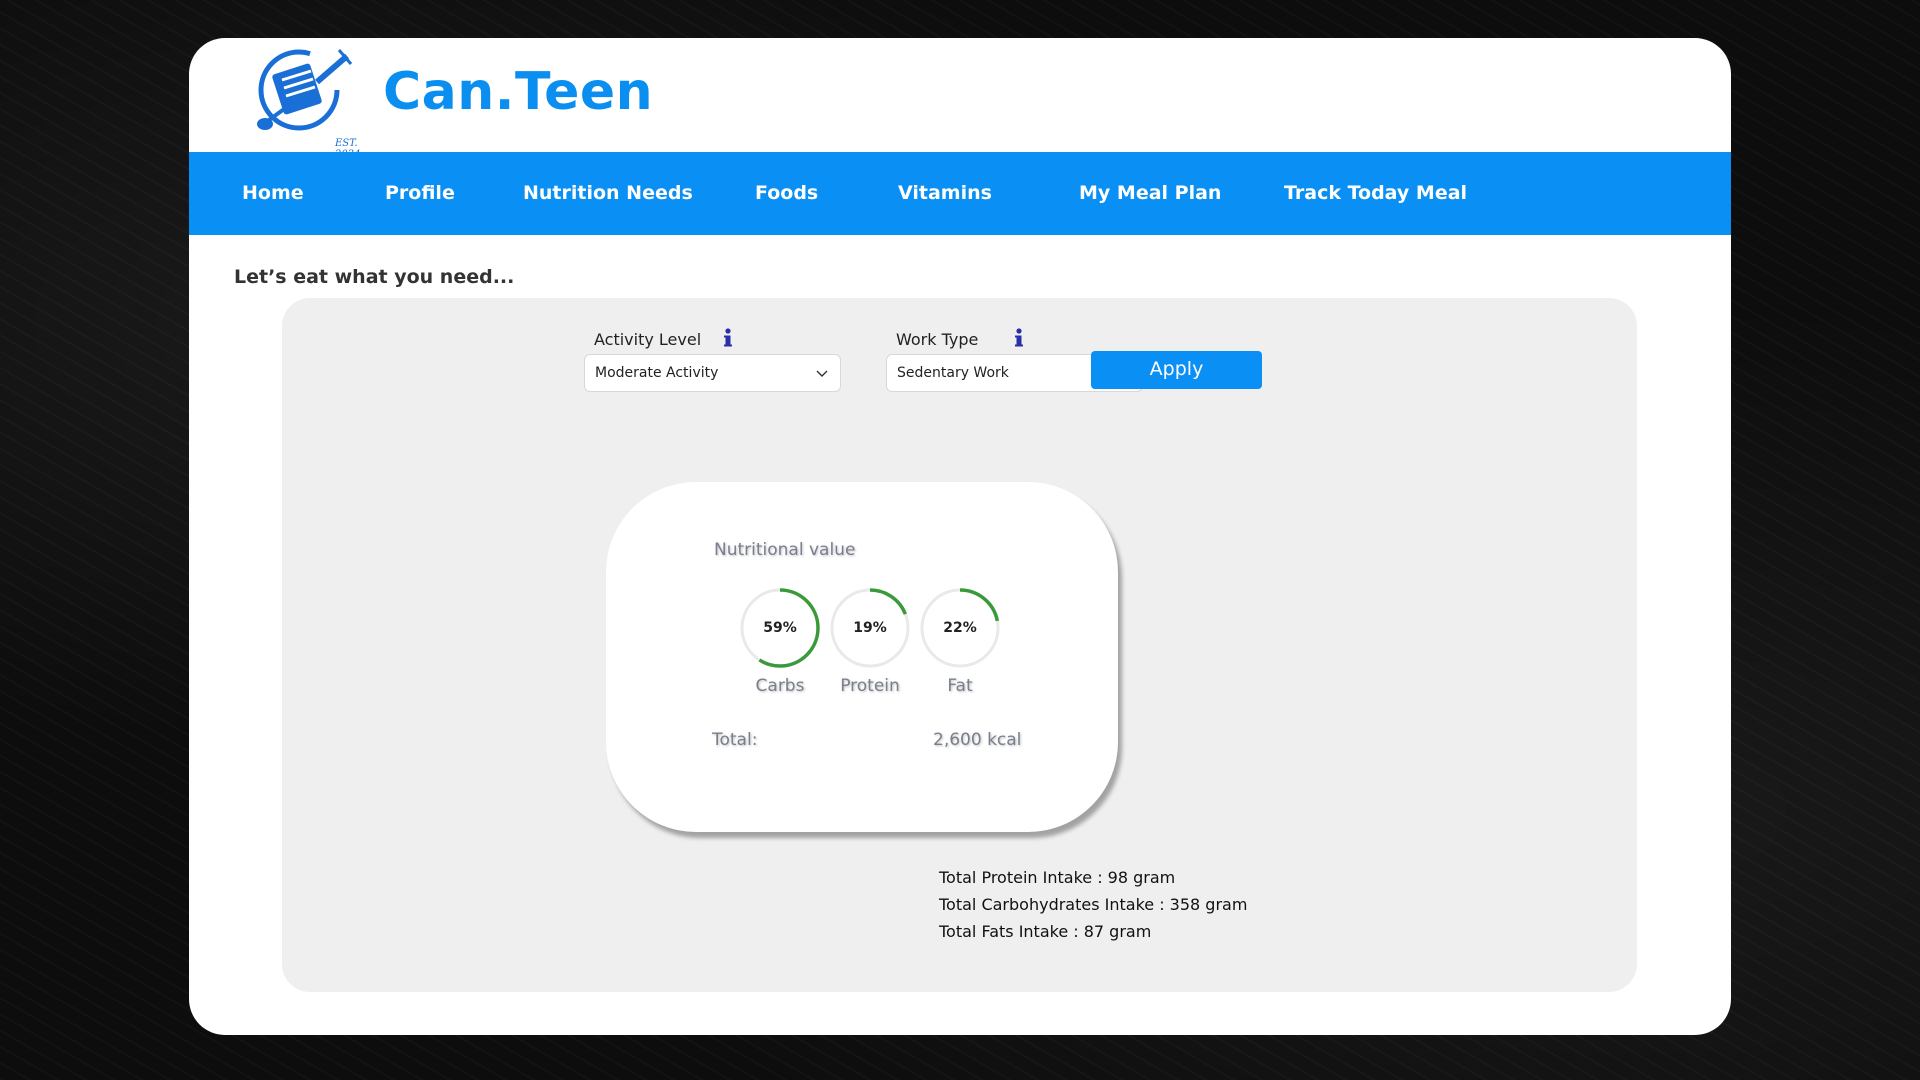  What do you see at coordinates (648, 339) in the screenshot?
I see `activity-level-label: Activity Level` at bounding box center [648, 339].